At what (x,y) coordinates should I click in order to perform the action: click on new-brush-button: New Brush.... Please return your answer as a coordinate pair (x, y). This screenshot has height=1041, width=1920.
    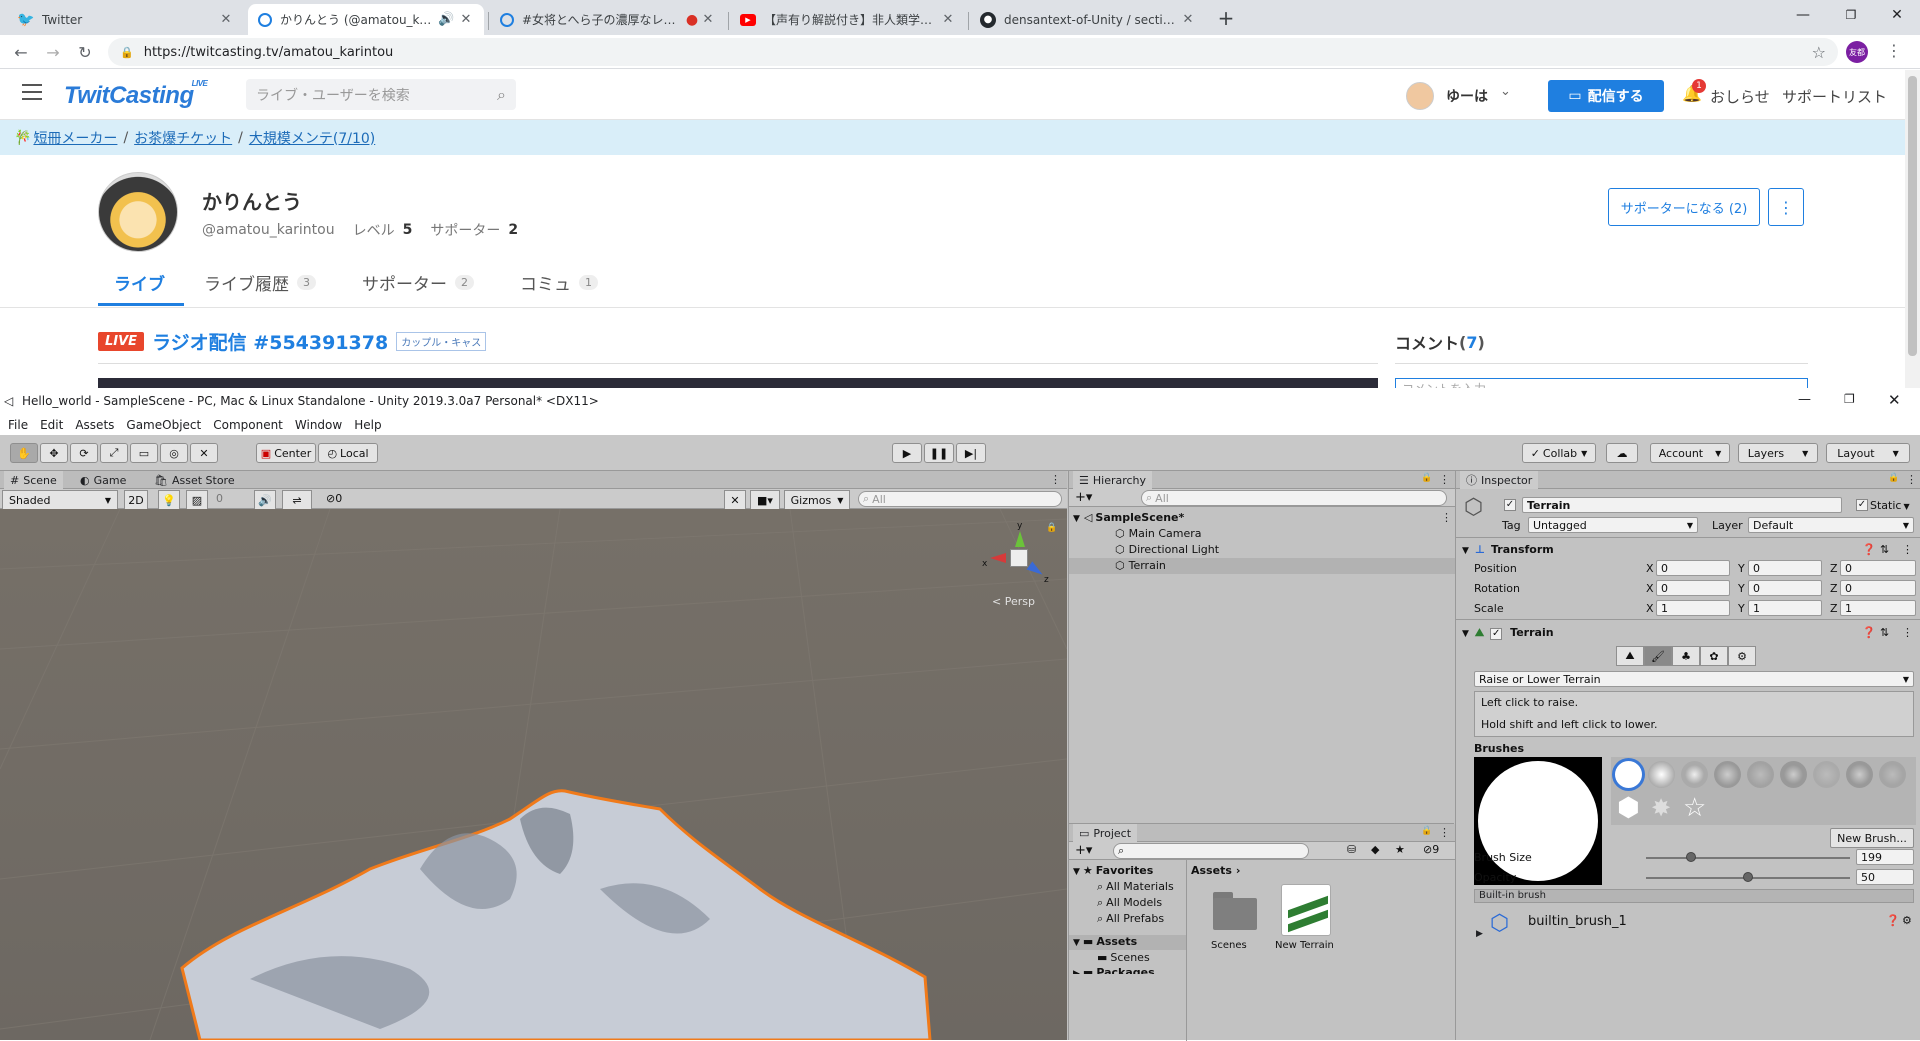
    Looking at the image, I should click on (1872, 838).